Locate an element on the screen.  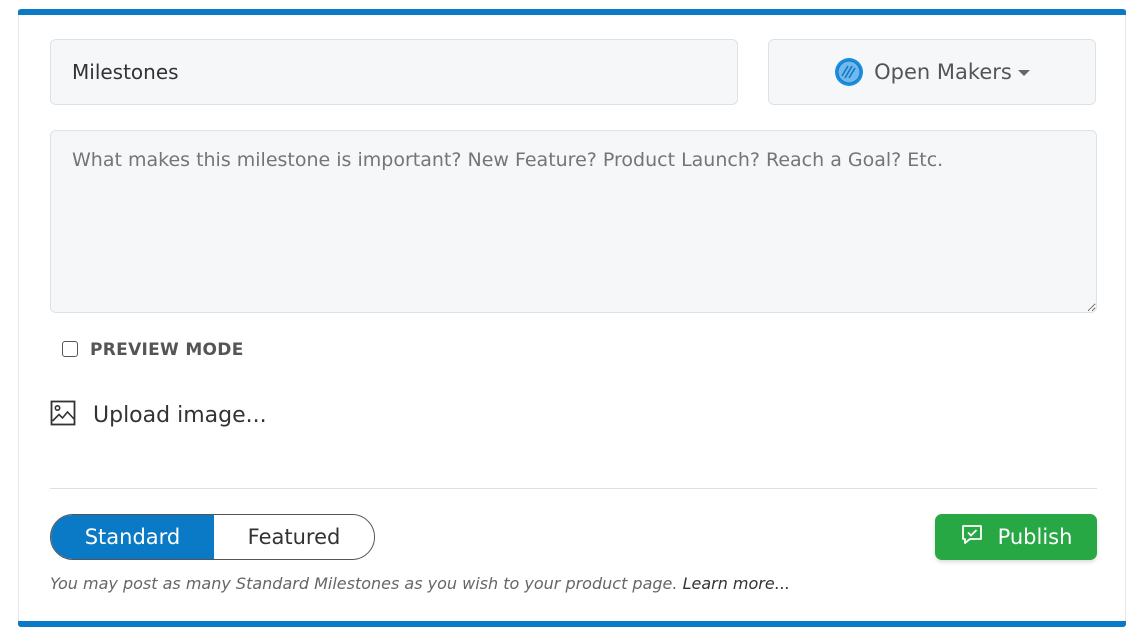
milestone-type-toggle: Standard Featured is located at coordinates (212, 537).